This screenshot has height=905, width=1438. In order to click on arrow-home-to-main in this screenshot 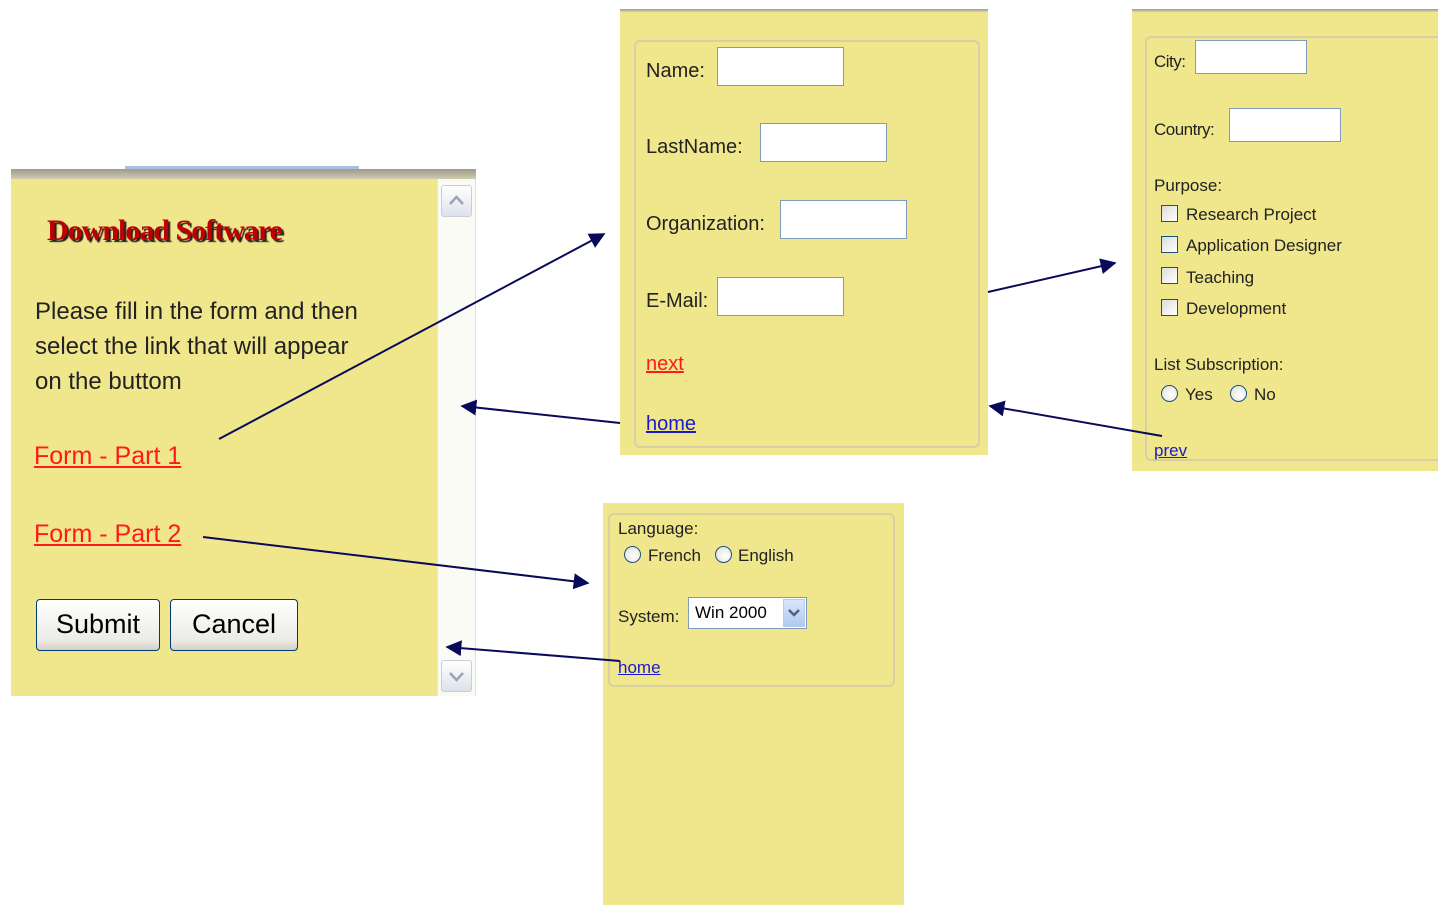, I will do `click(540, 411)`.